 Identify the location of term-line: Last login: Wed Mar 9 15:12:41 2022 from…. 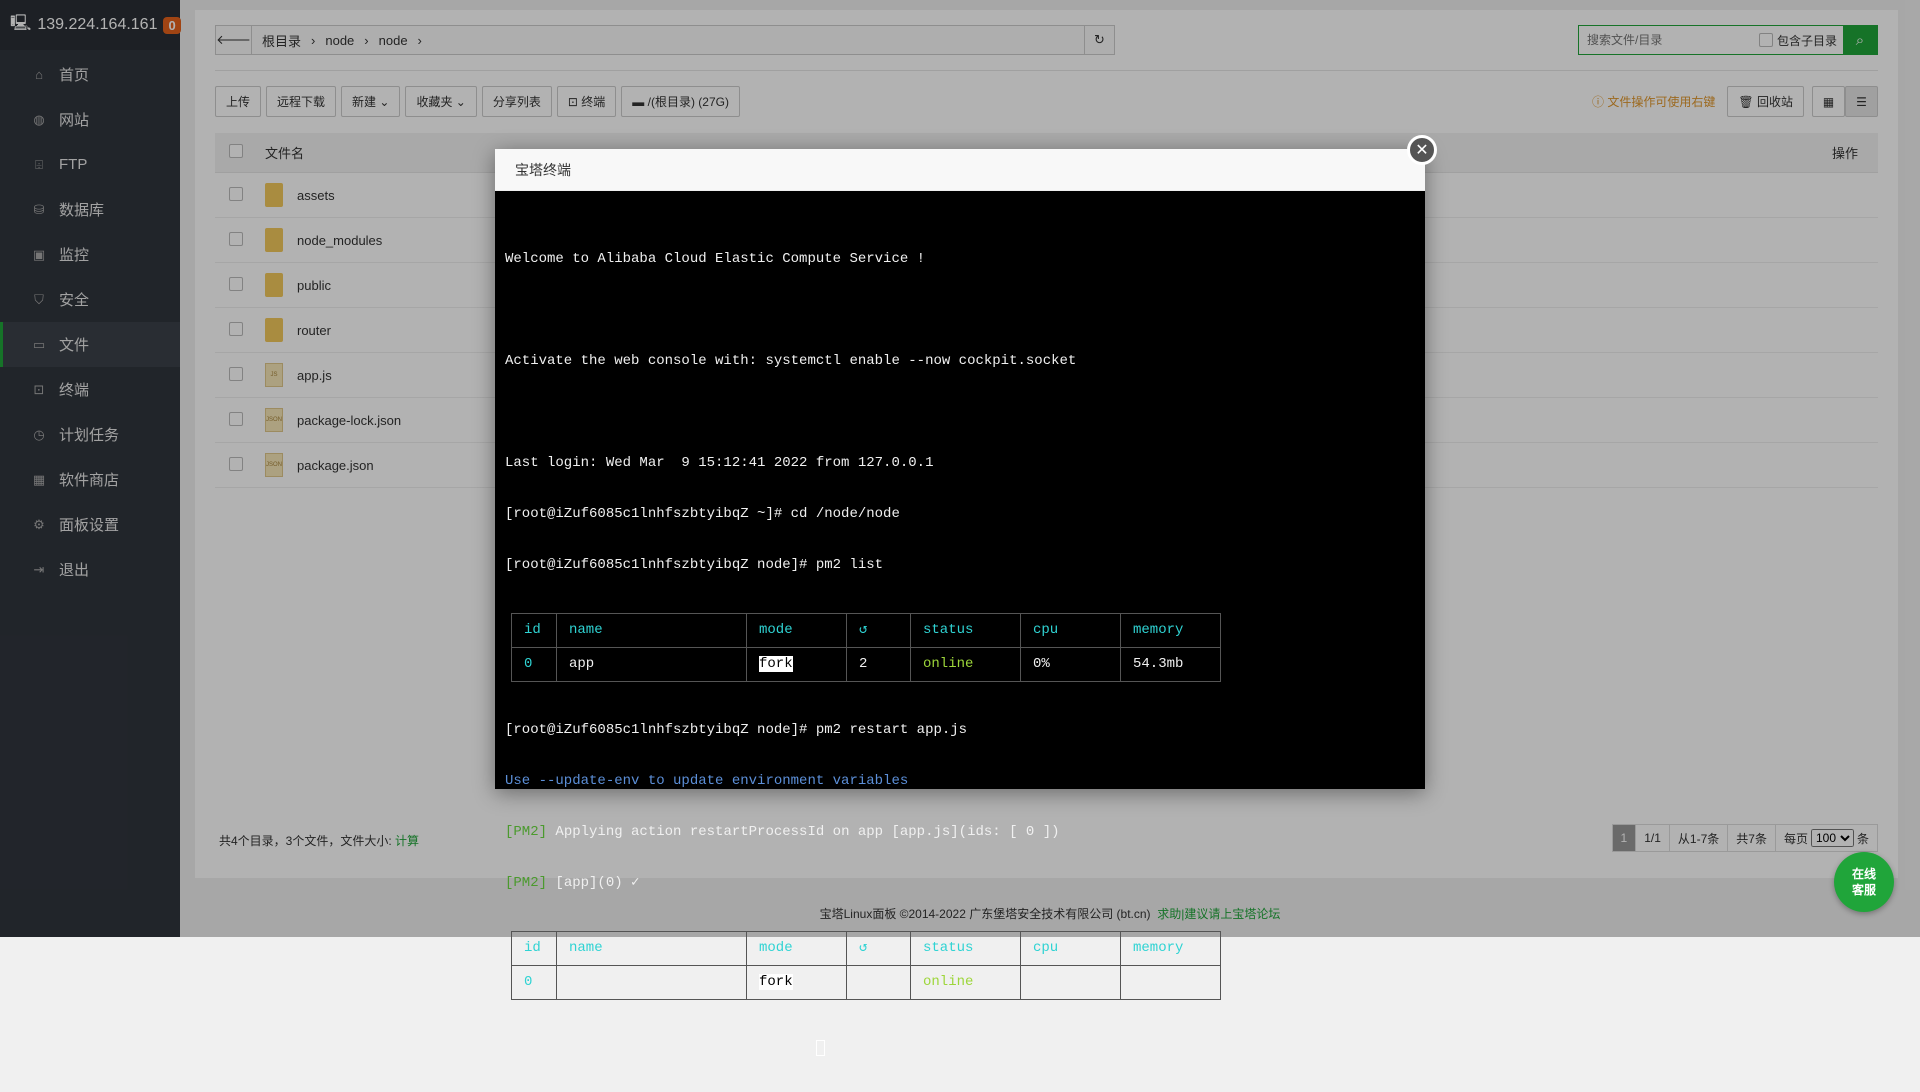
(719, 463).